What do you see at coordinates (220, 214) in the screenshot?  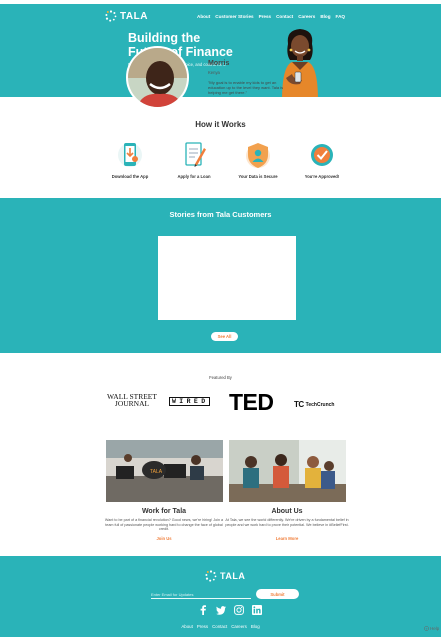 I see `stories-title: Stories from Tala Customers` at bounding box center [220, 214].